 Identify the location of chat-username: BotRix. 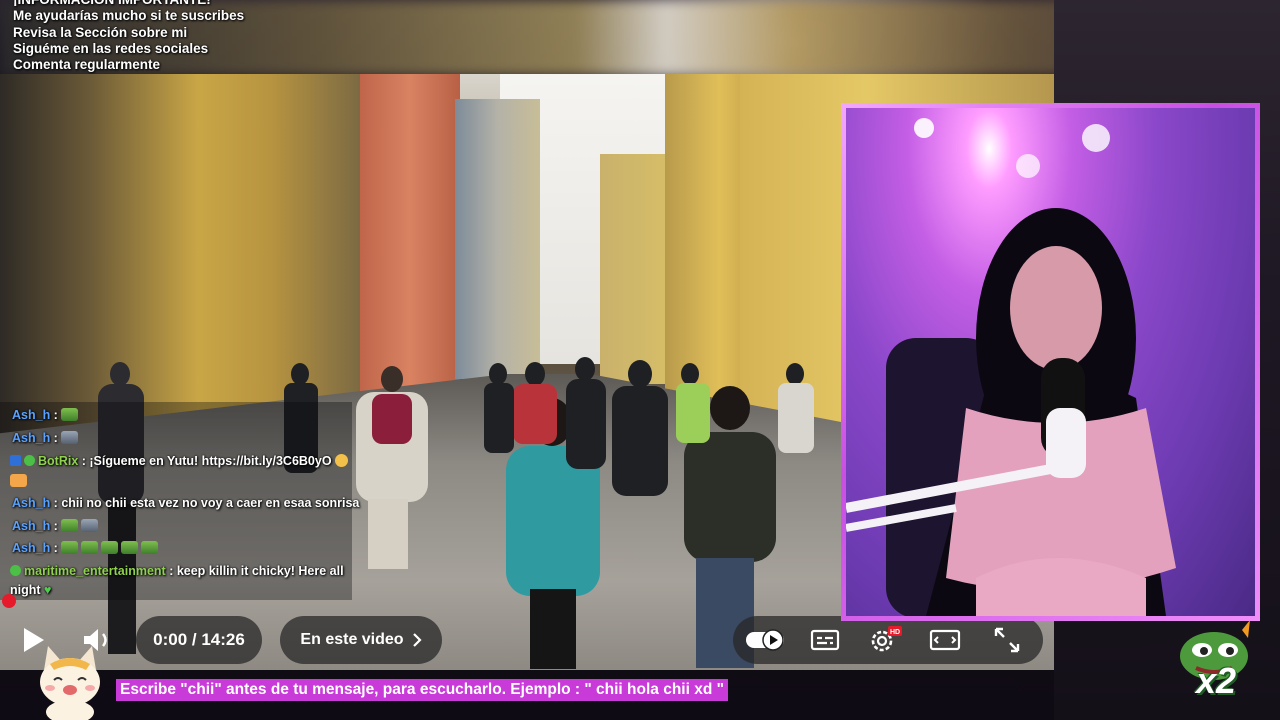
(58, 461).